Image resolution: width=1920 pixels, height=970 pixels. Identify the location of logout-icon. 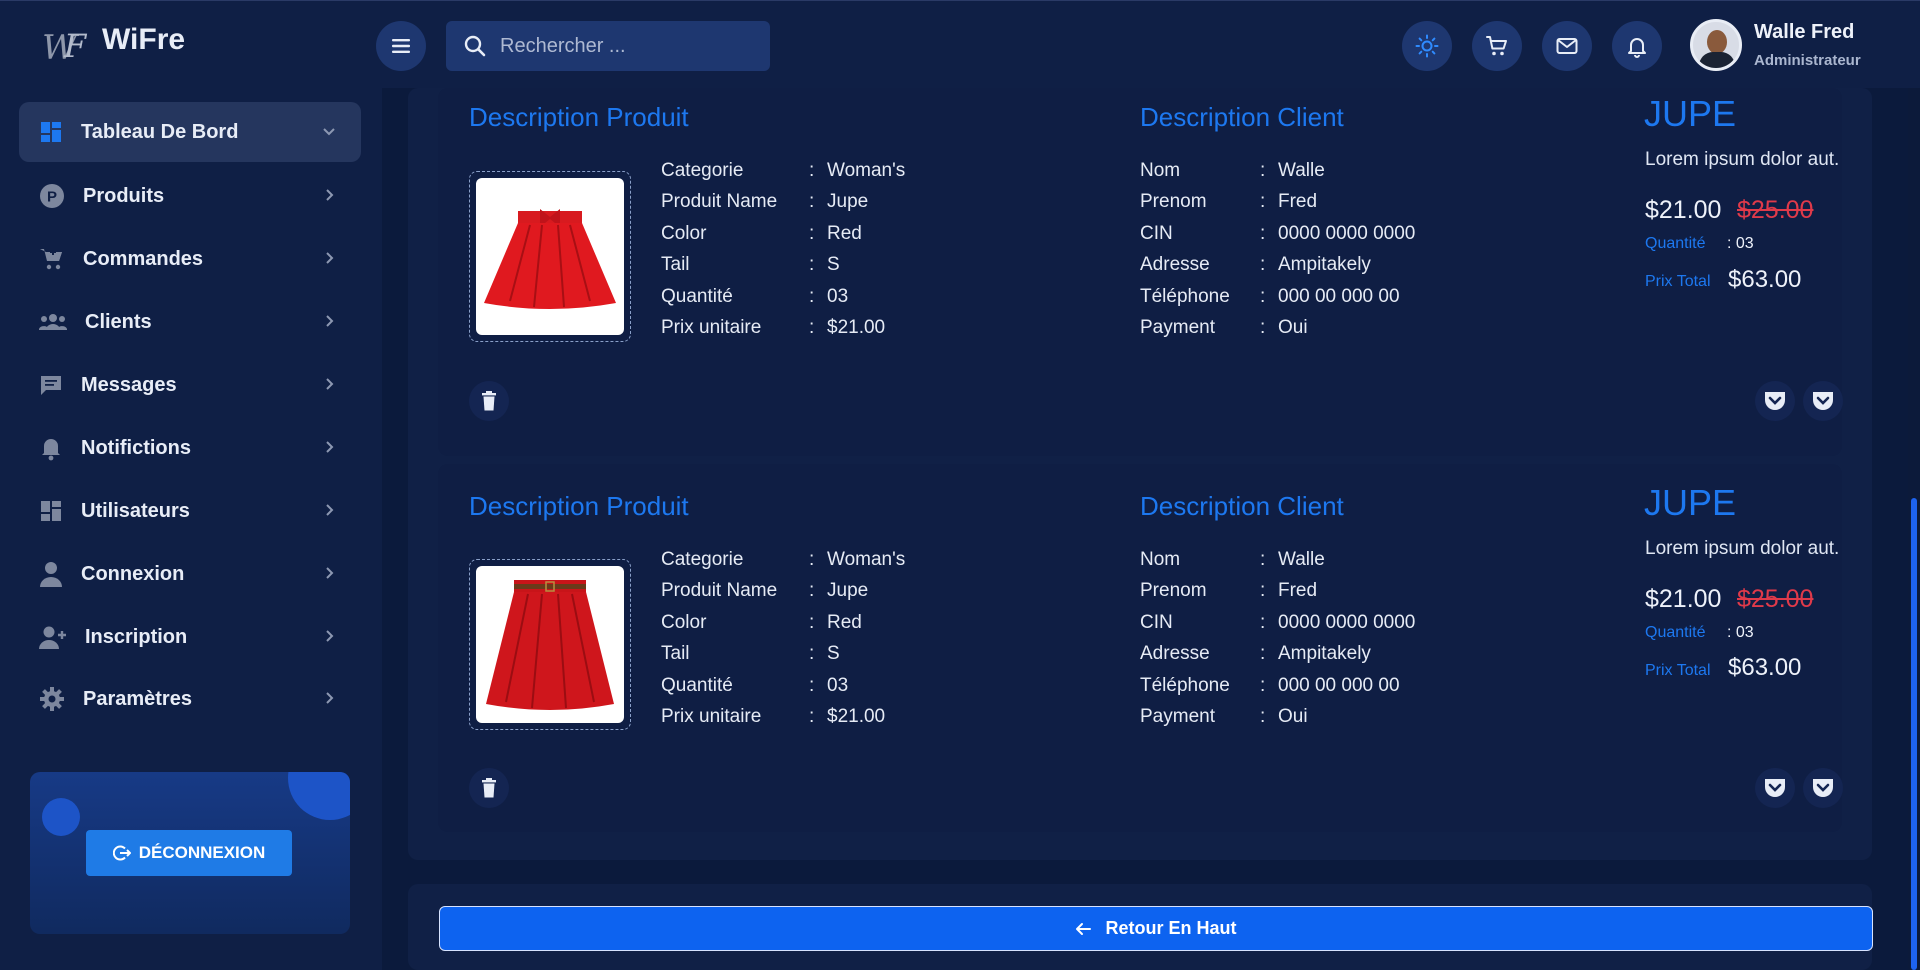
(121, 853).